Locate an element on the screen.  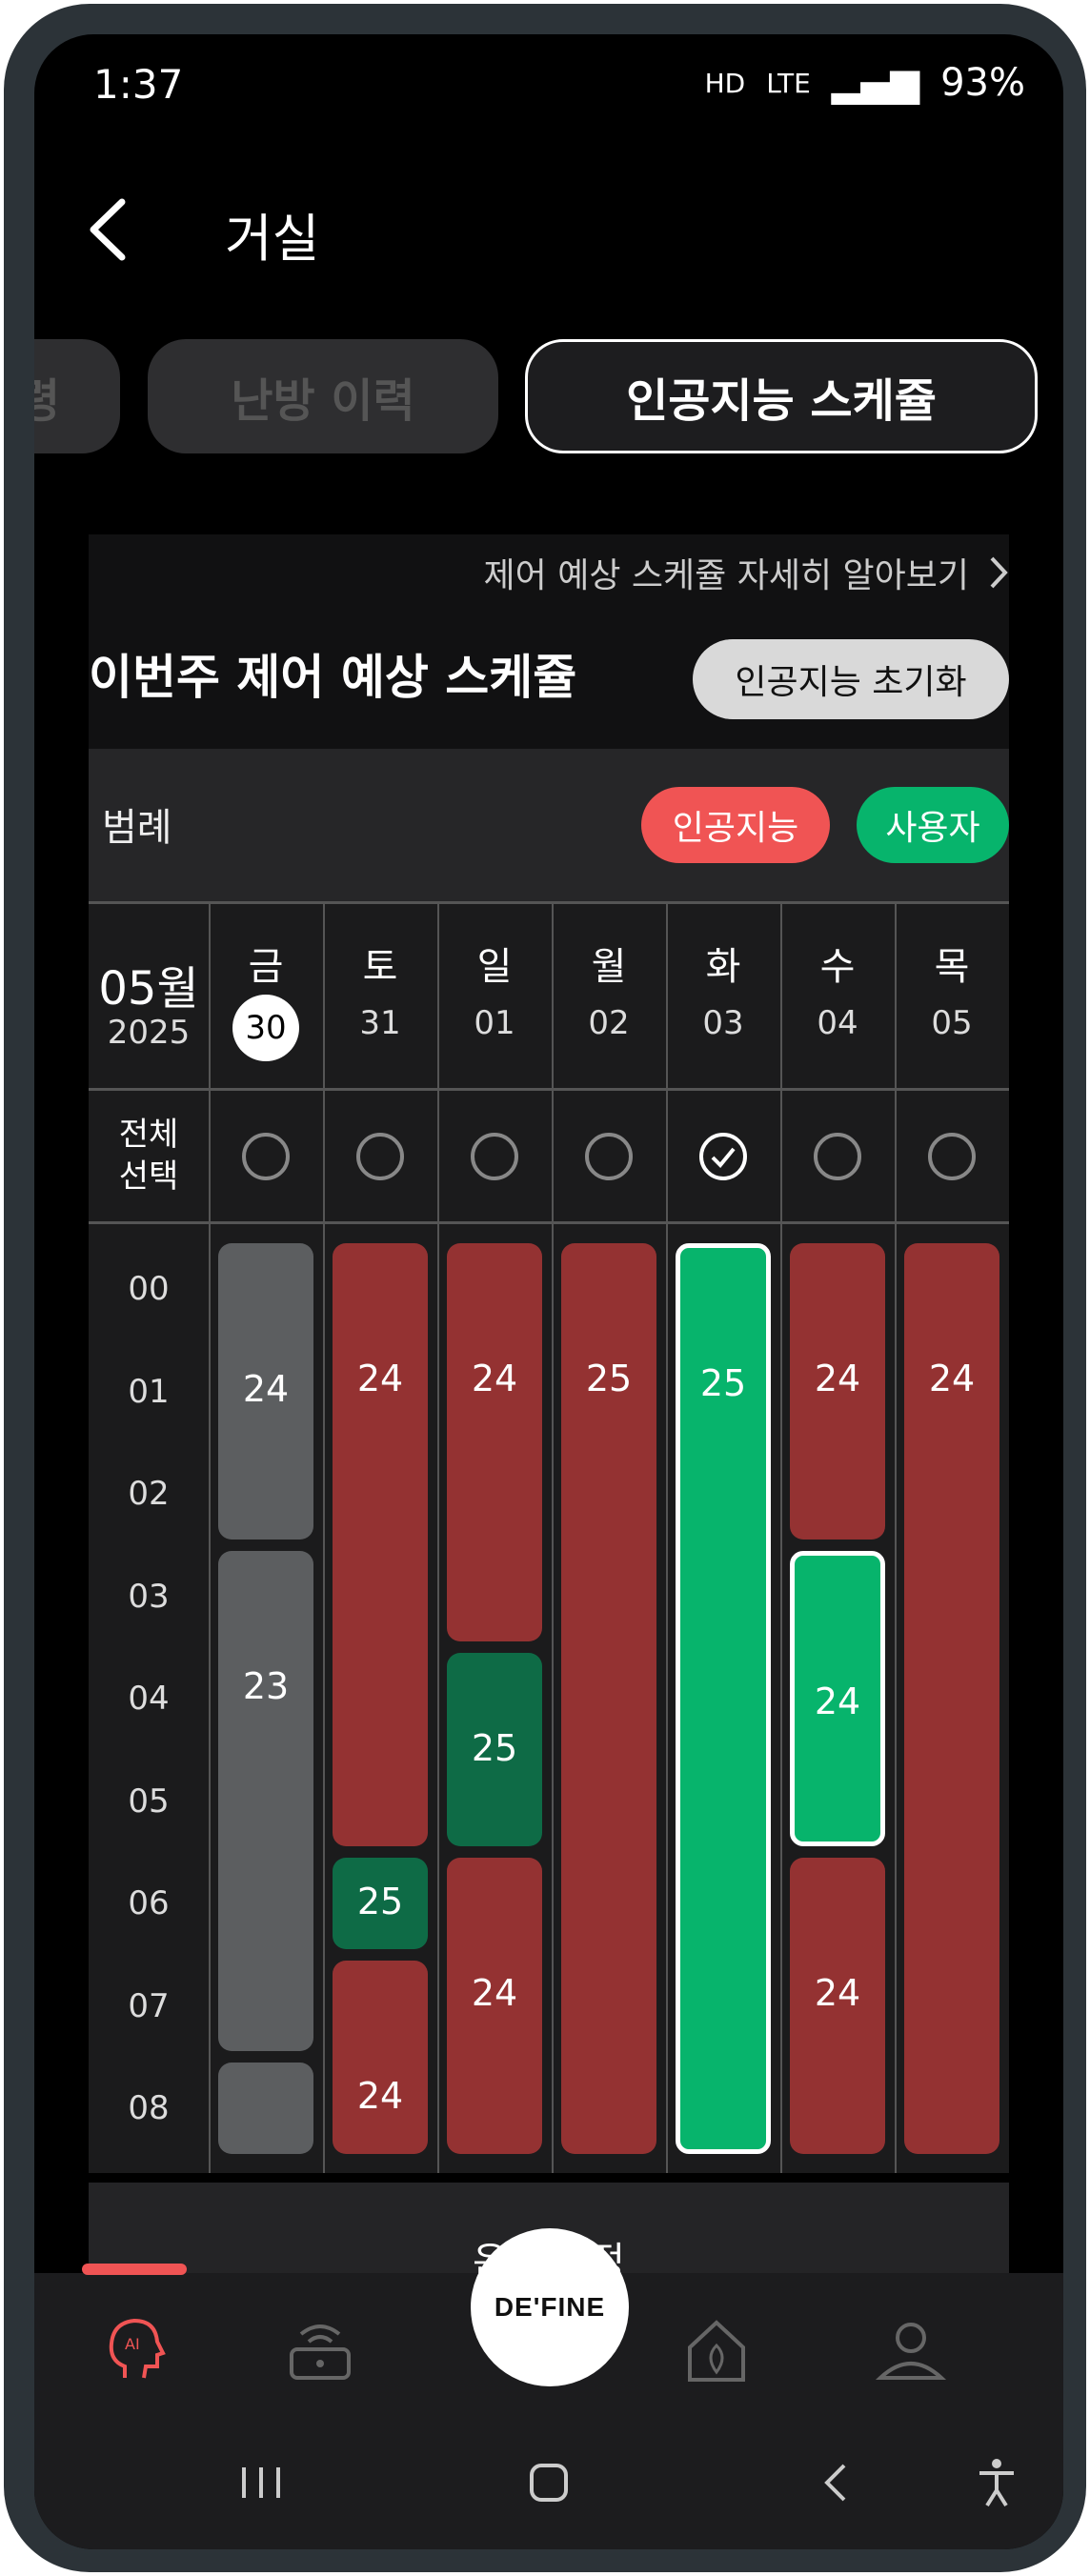
day-name: 금 is located at coordinates (266, 967).